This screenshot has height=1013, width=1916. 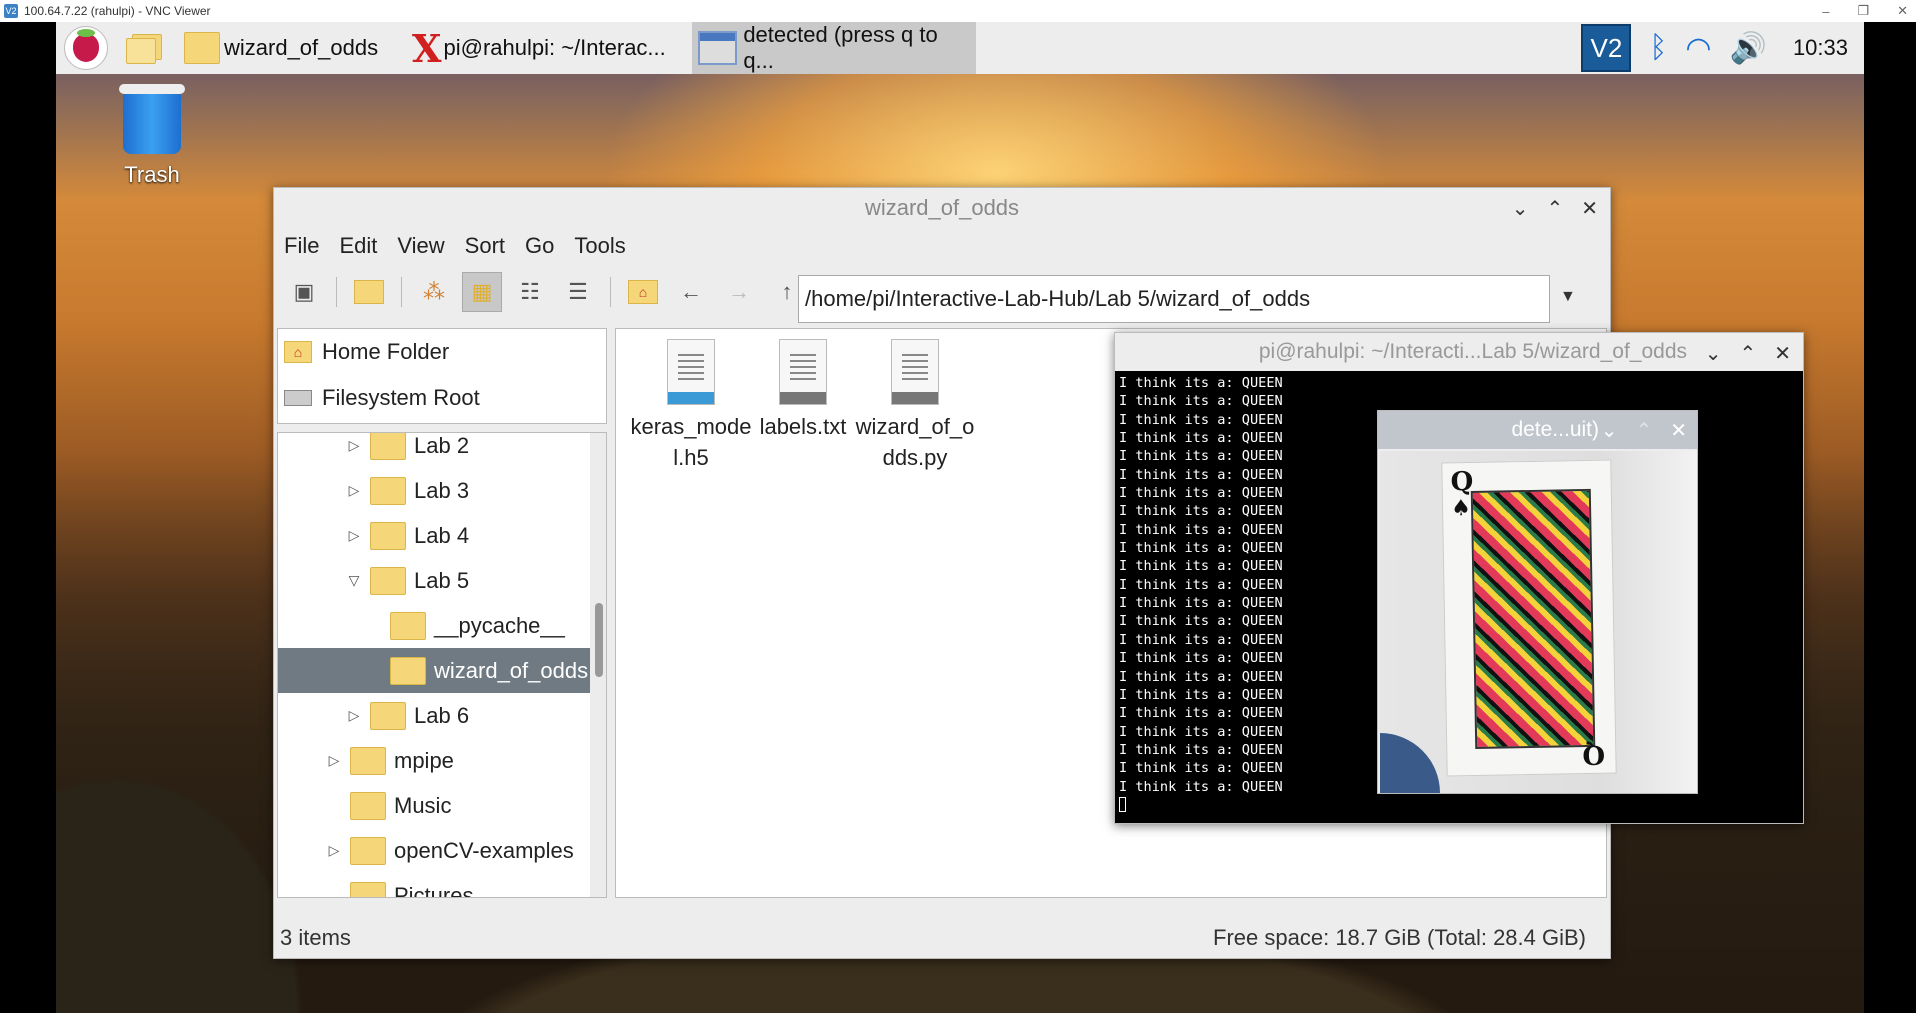 What do you see at coordinates (434, 715) in the screenshot?
I see `tree-item: ▷ Lab 6` at bounding box center [434, 715].